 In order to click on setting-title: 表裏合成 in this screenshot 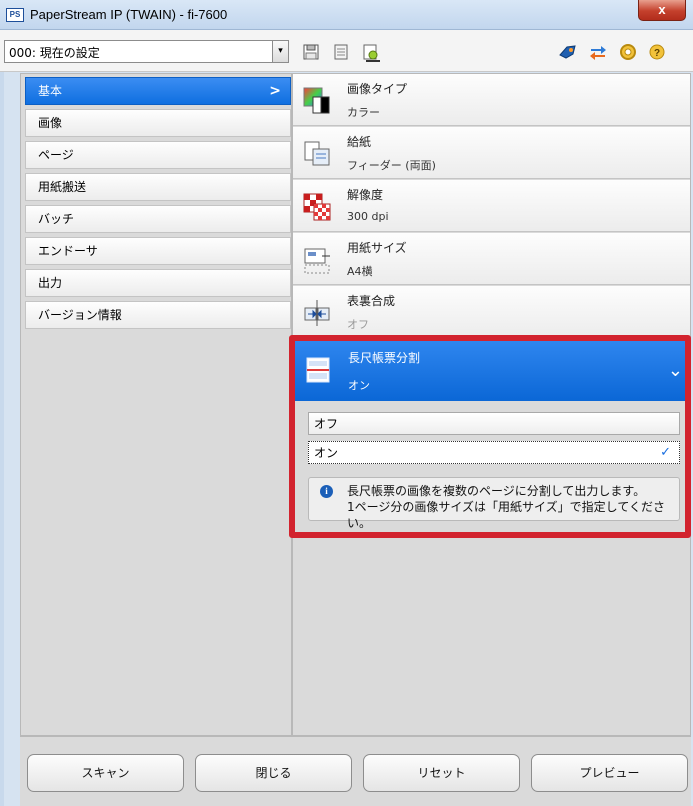, I will do `click(371, 301)`.